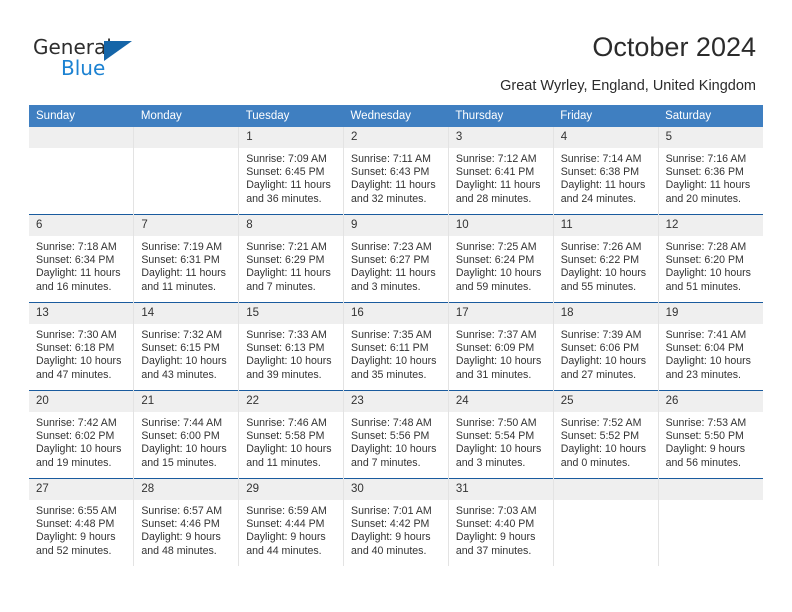 The image size is (792, 612). I want to click on dow-header-thursday: Thursday, so click(501, 116).